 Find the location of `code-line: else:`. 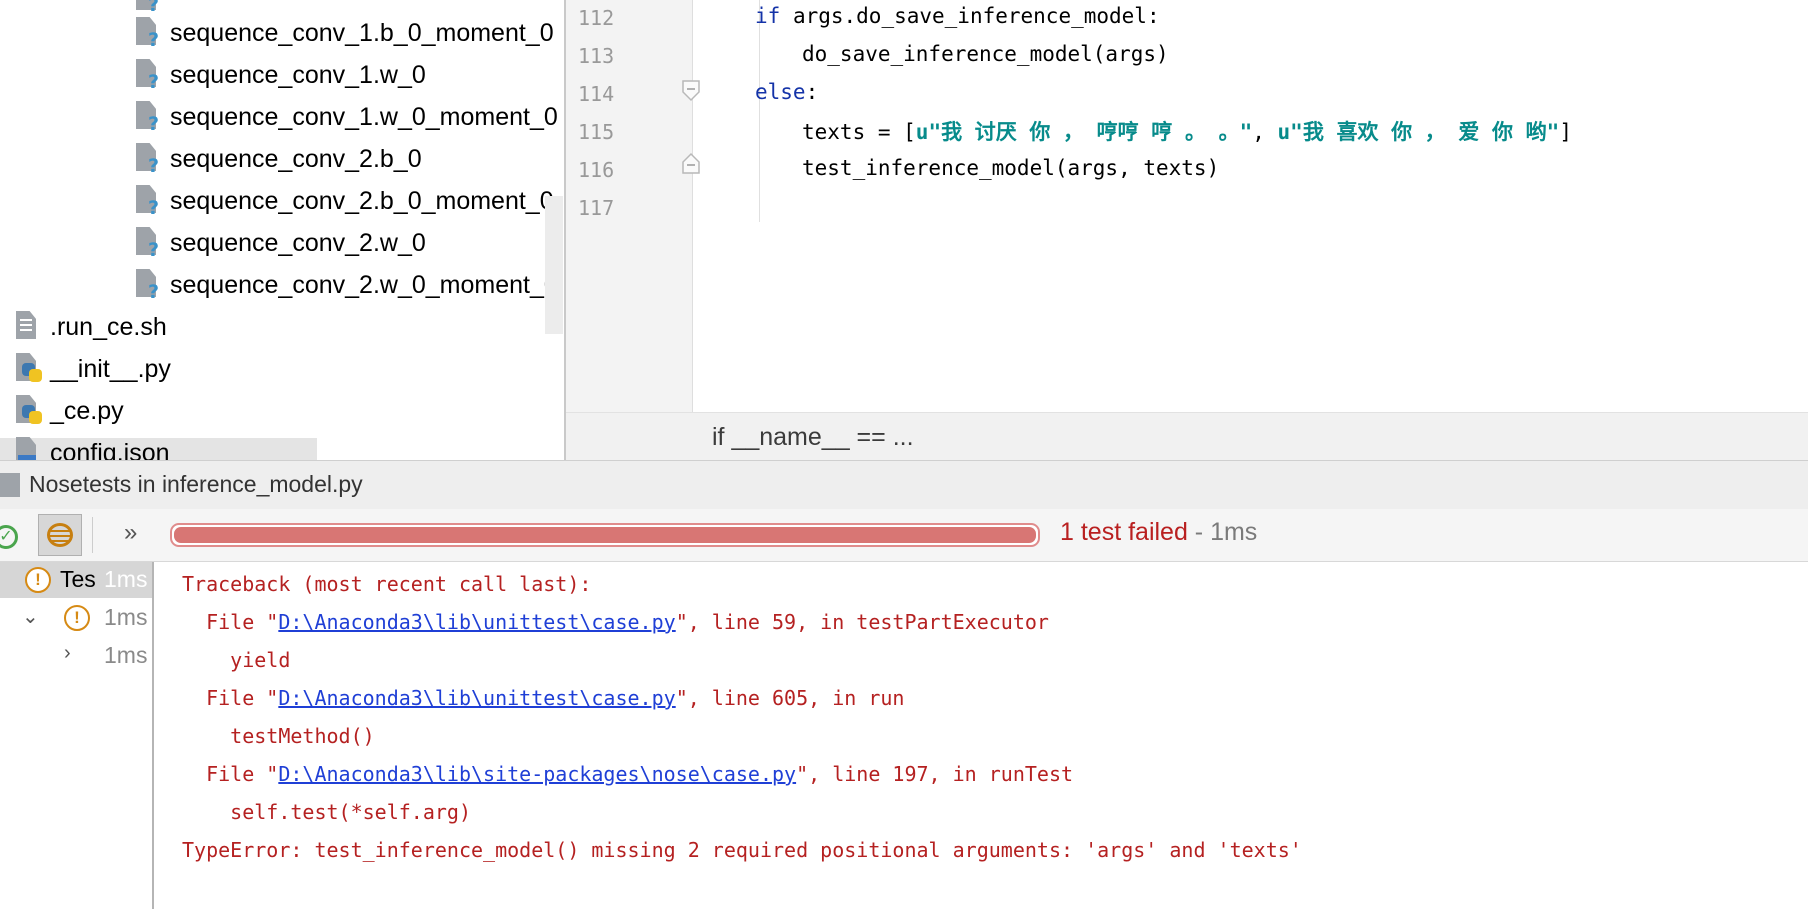

code-line: else: is located at coordinates (787, 92).